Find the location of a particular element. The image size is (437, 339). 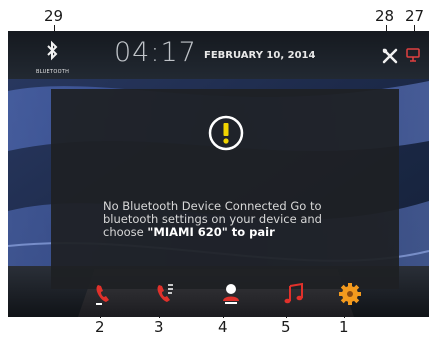

clock: 04:17 is located at coordinates (155, 52).